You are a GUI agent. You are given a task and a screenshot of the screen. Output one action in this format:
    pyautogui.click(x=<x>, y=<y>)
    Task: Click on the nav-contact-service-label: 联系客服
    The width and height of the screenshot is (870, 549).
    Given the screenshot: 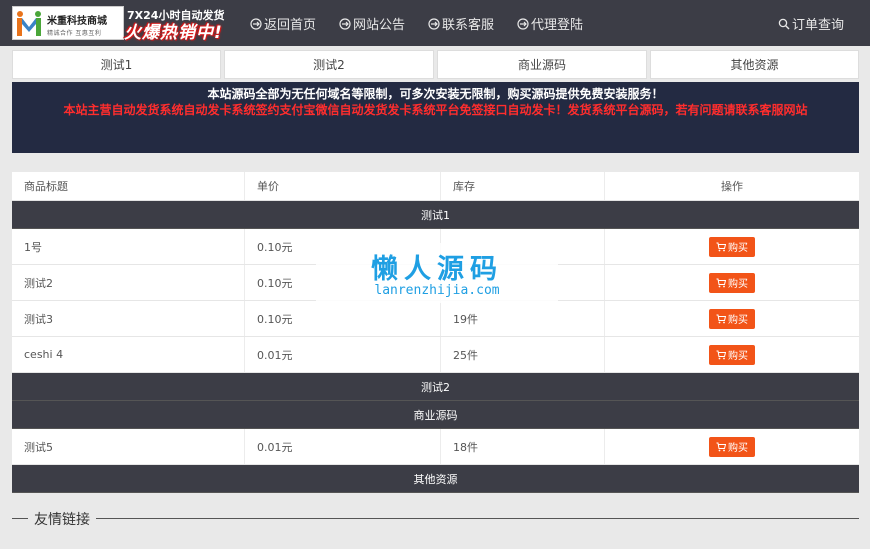 What is the action you would take?
    pyautogui.click(x=468, y=25)
    